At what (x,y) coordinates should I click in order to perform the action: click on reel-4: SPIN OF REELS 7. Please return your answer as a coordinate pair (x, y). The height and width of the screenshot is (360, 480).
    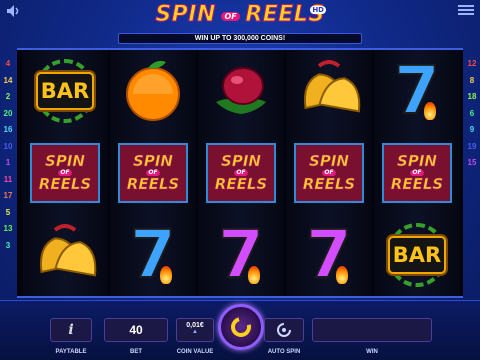
    Looking at the image, I should click on (329, 173).